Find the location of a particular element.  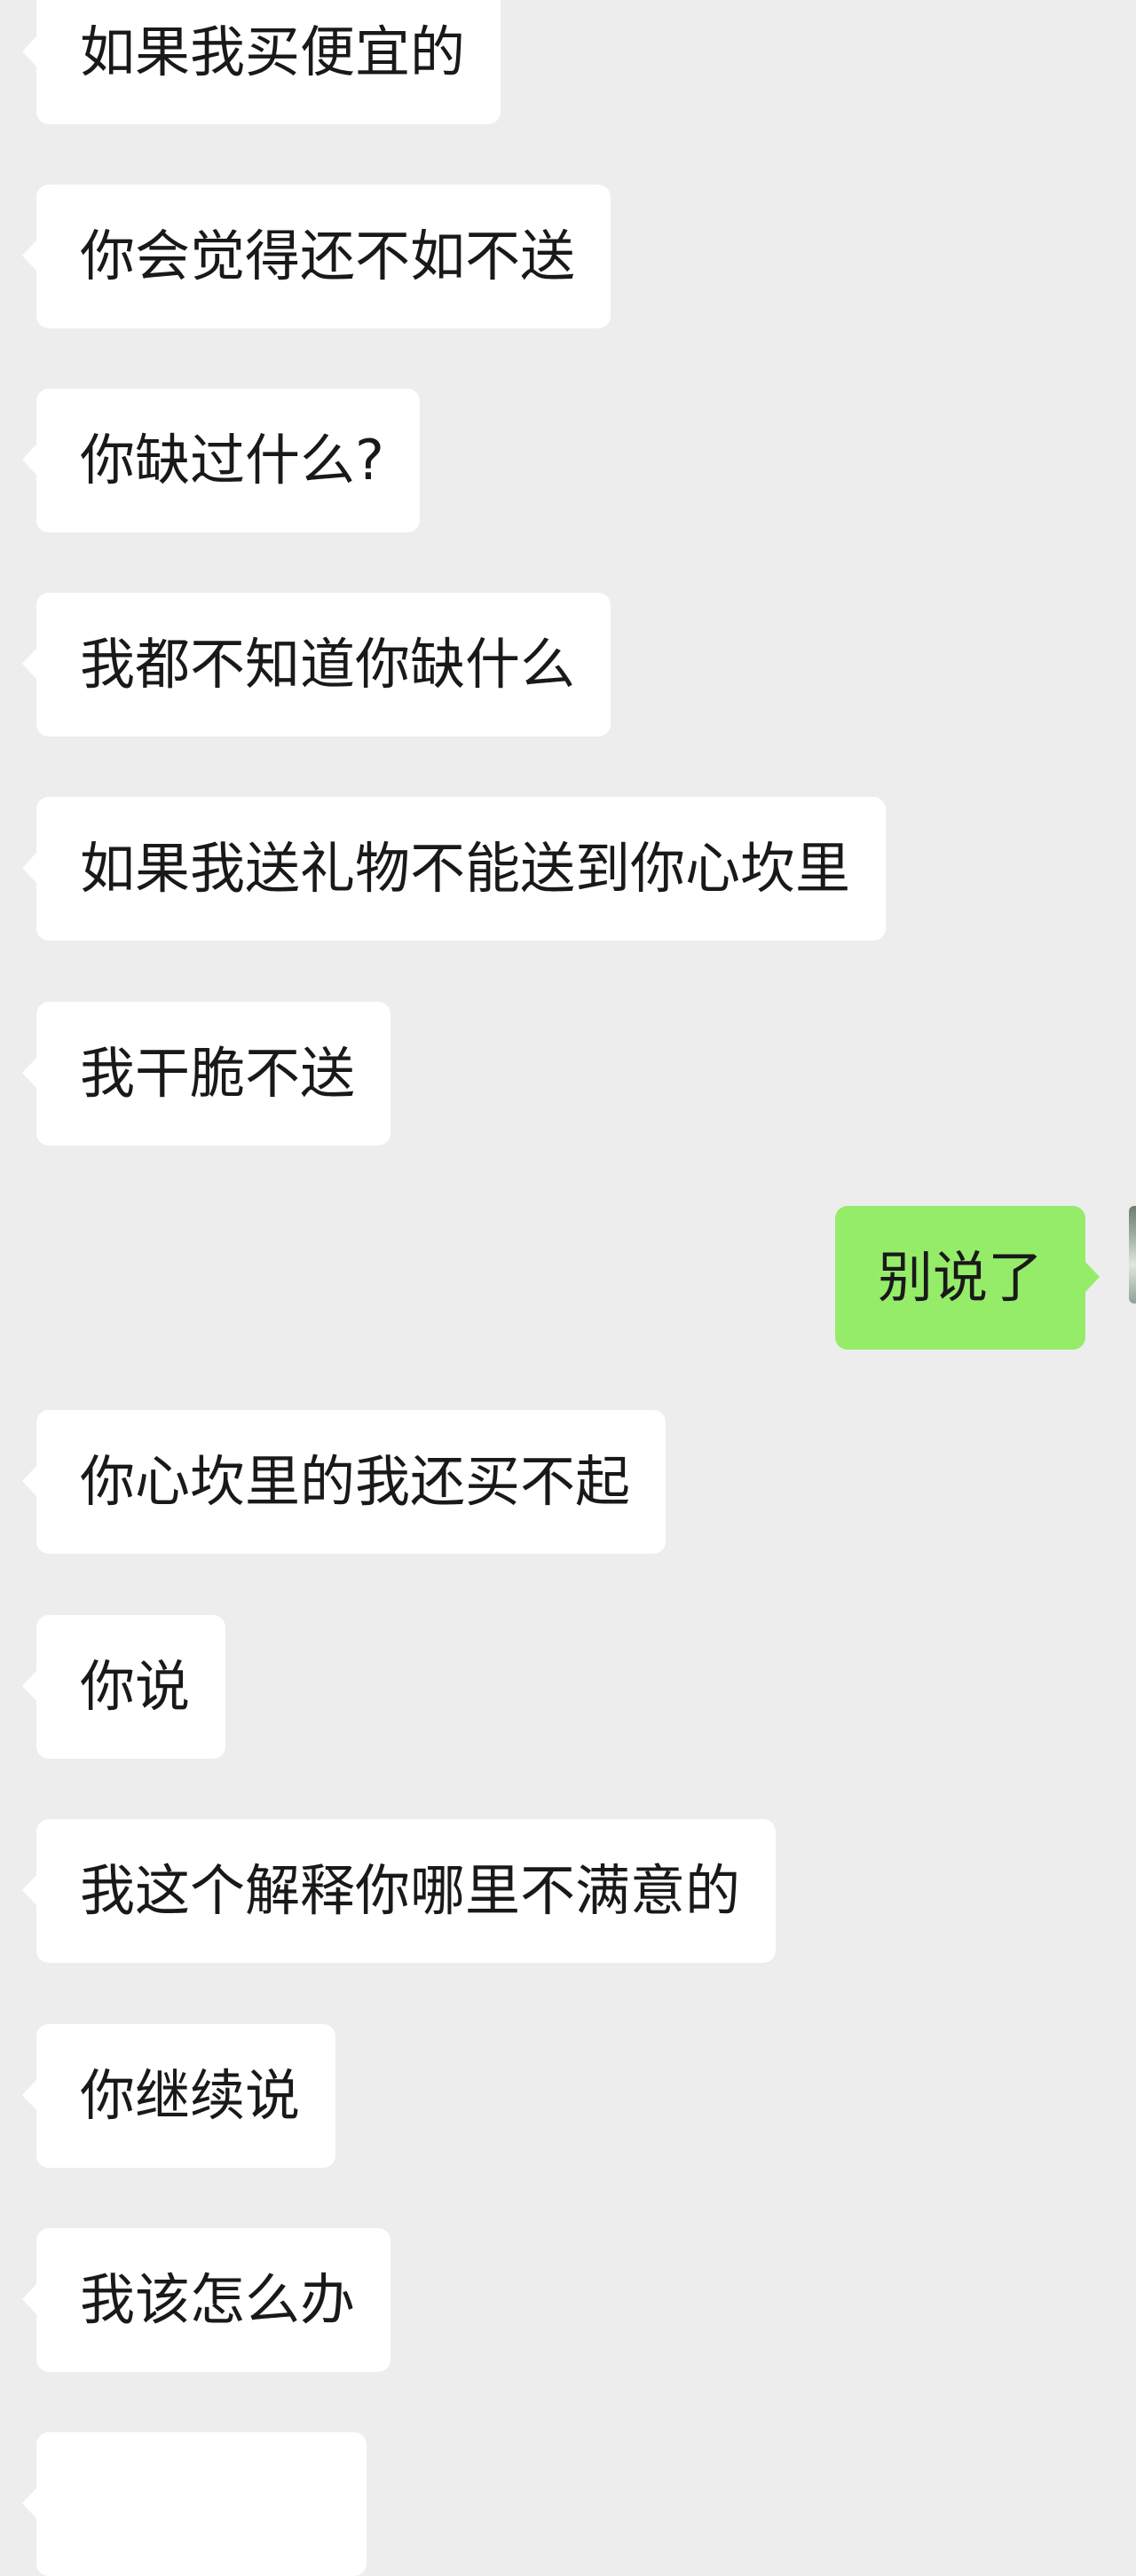

message-row: 你说 is located at coordinates (568, 1687).